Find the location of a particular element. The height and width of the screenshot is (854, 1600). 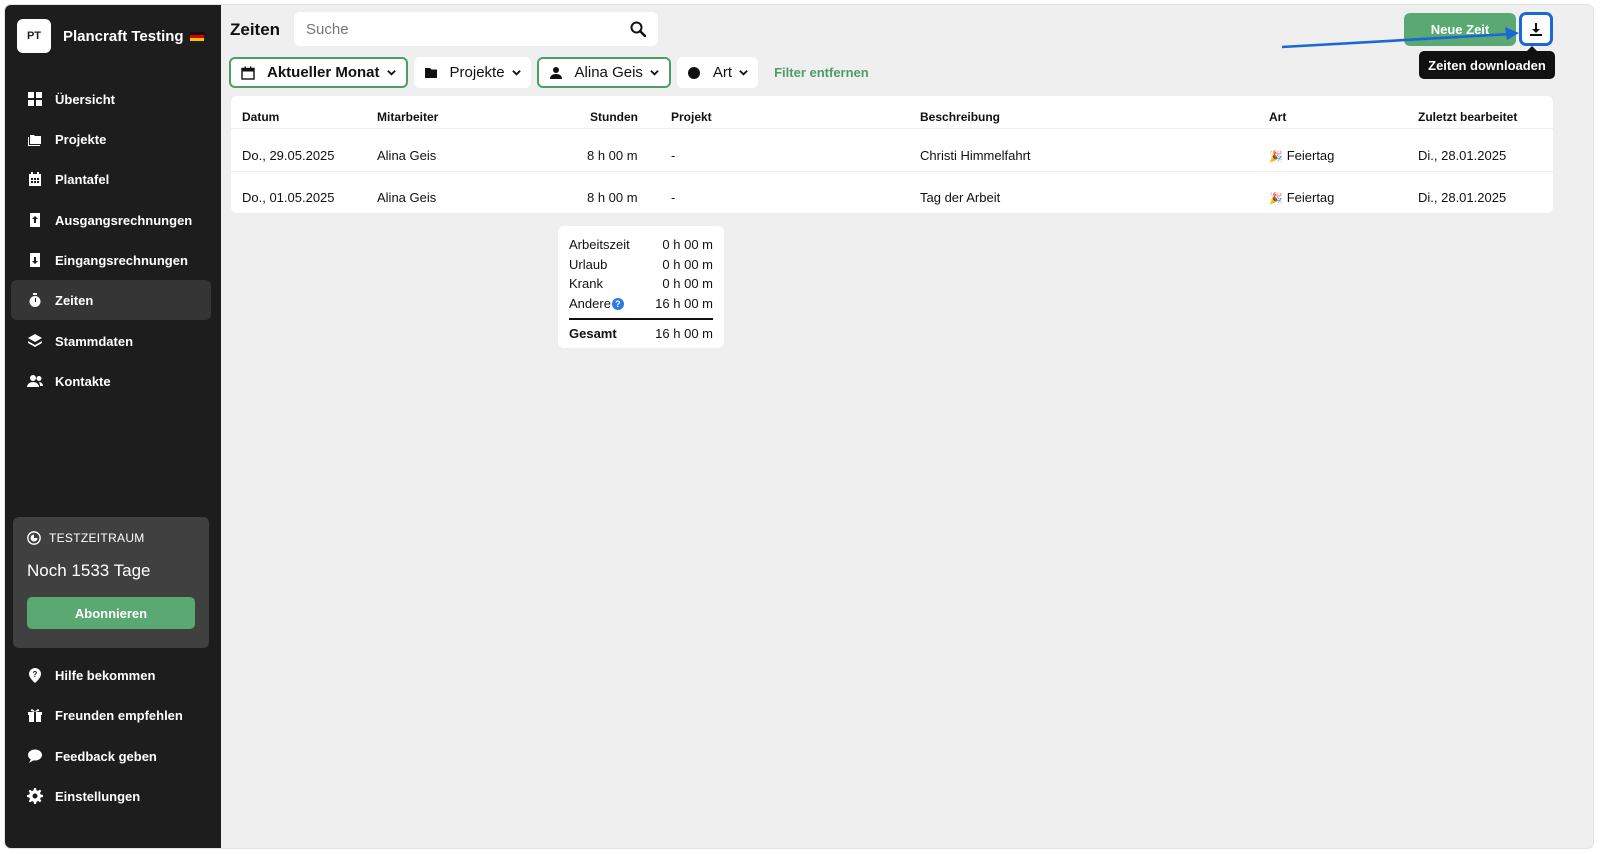

cell-description: Tag der Arbeit is located at coordinates (960, 197).